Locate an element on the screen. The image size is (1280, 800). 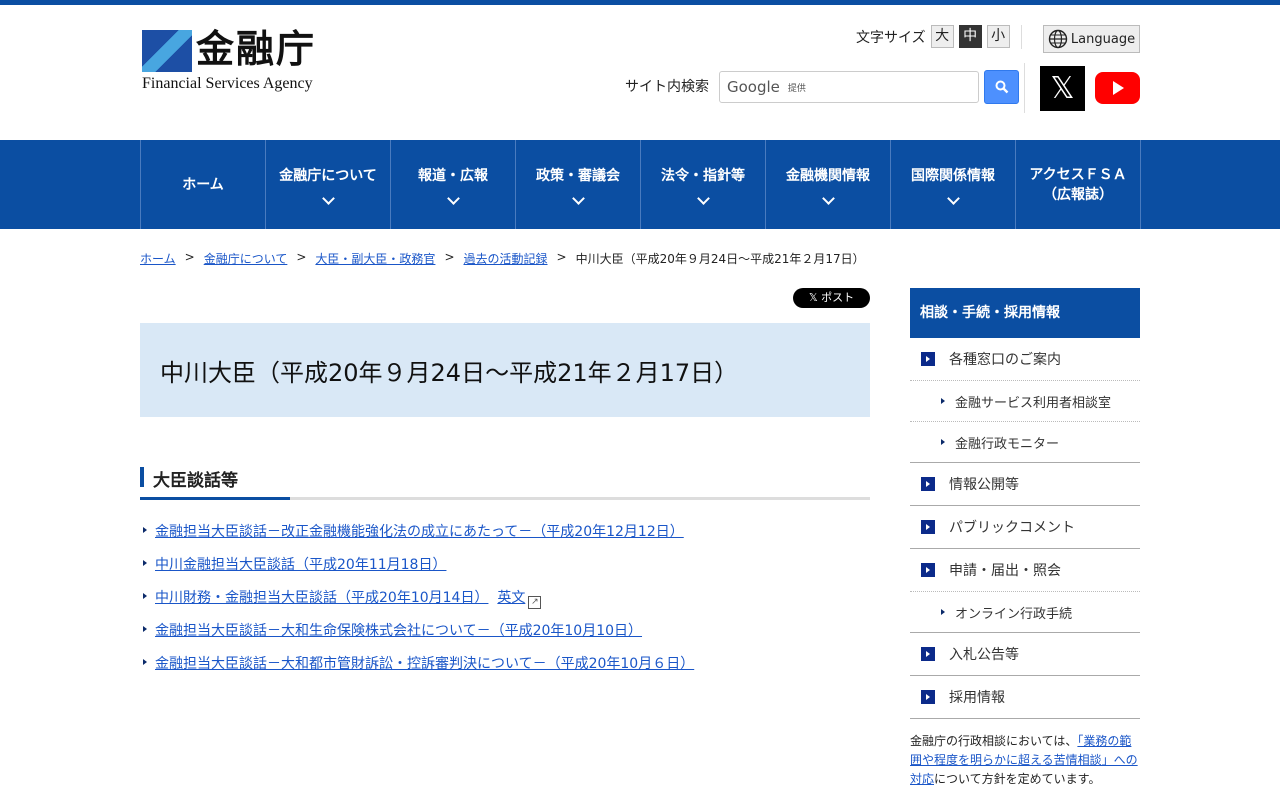
sidebar-label: 採用情報 is located at coordinates (977, 698).